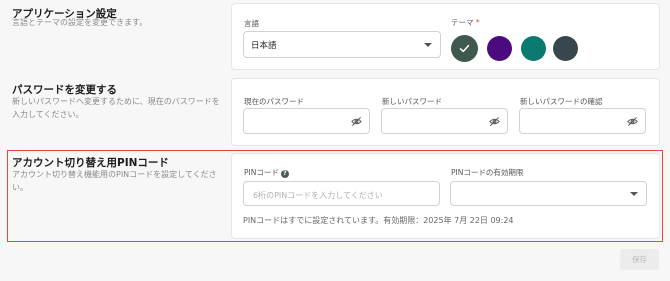 This screenshot has height=281, width=670. I want to click on app-settings-description: 言語とテーマの設定を変更できます。, so click(80, 22).